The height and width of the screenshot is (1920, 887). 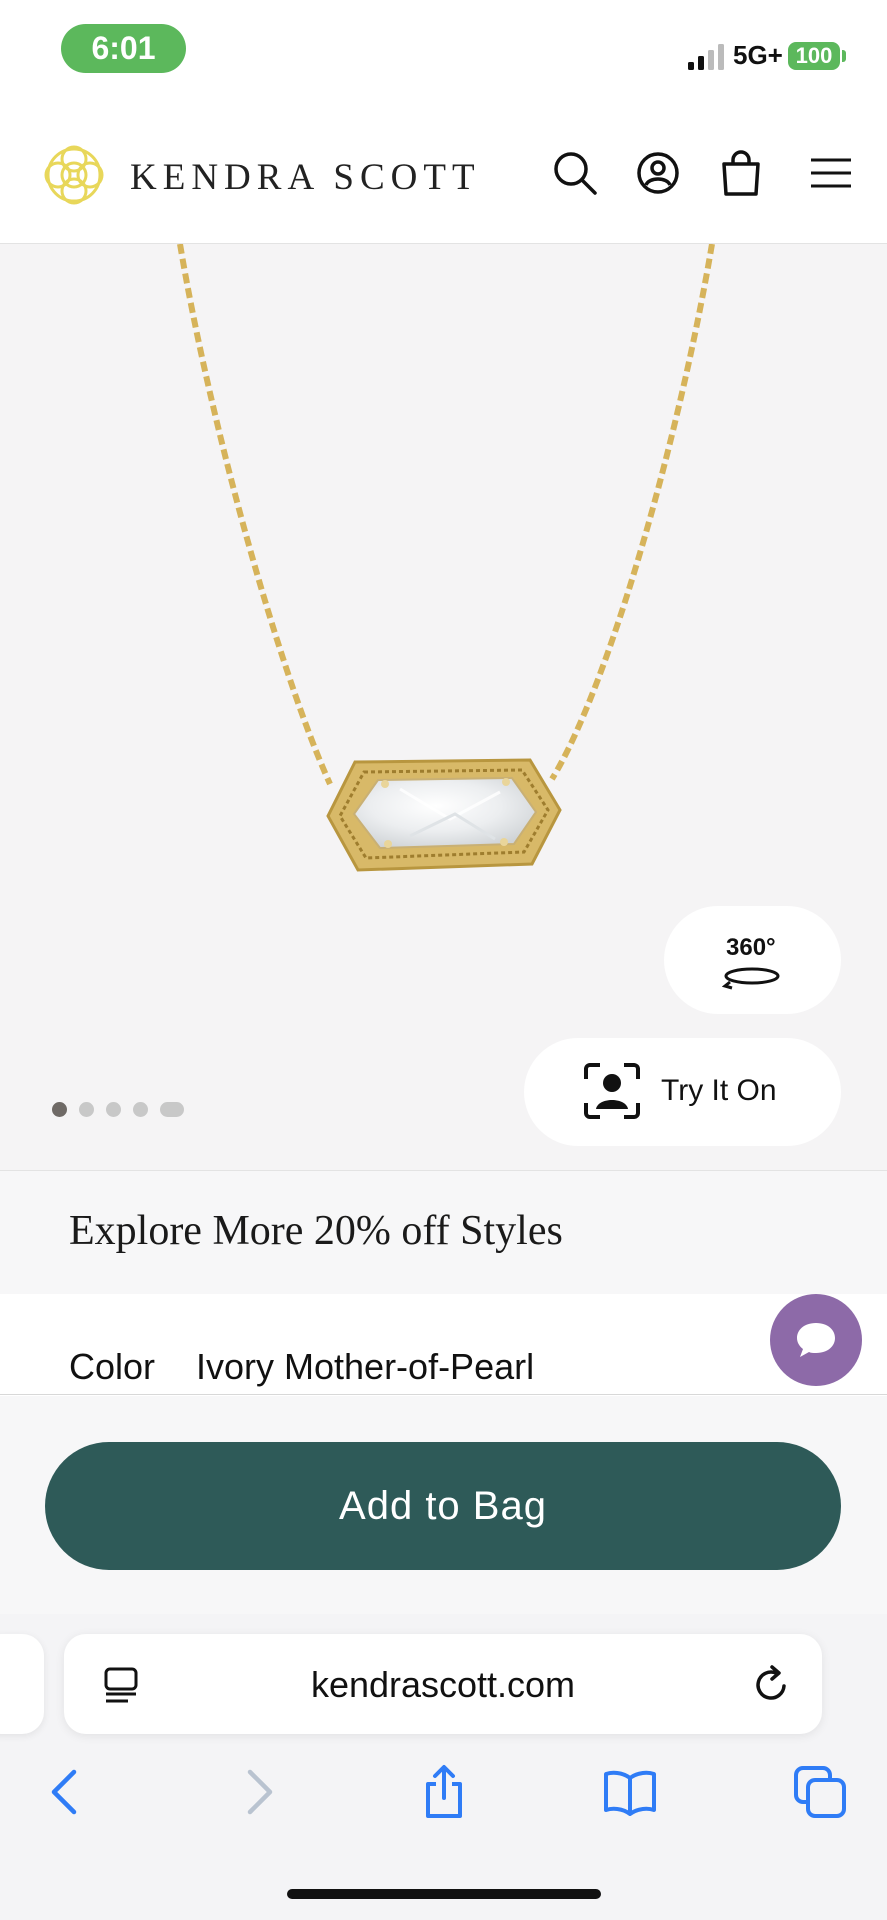 I want to click on account-icon, so click(x=658, y=173).